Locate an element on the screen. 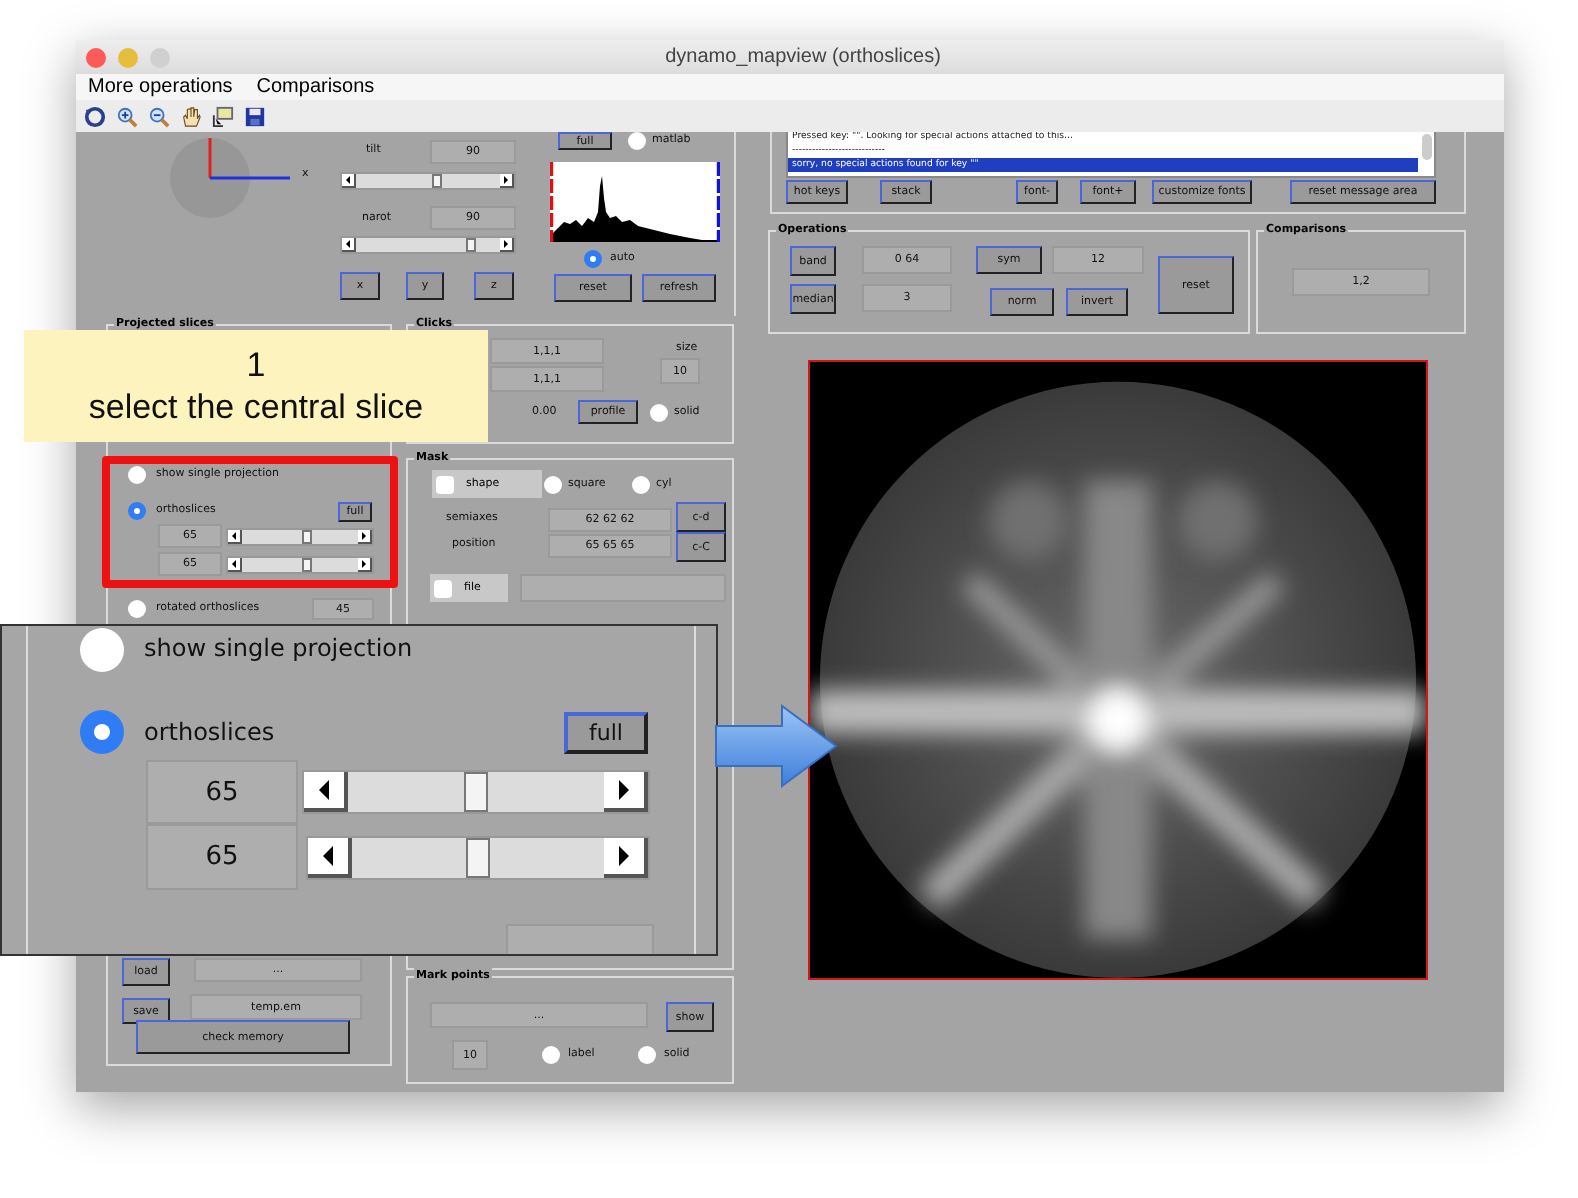  save-icon is located at coordinates (255, 116).